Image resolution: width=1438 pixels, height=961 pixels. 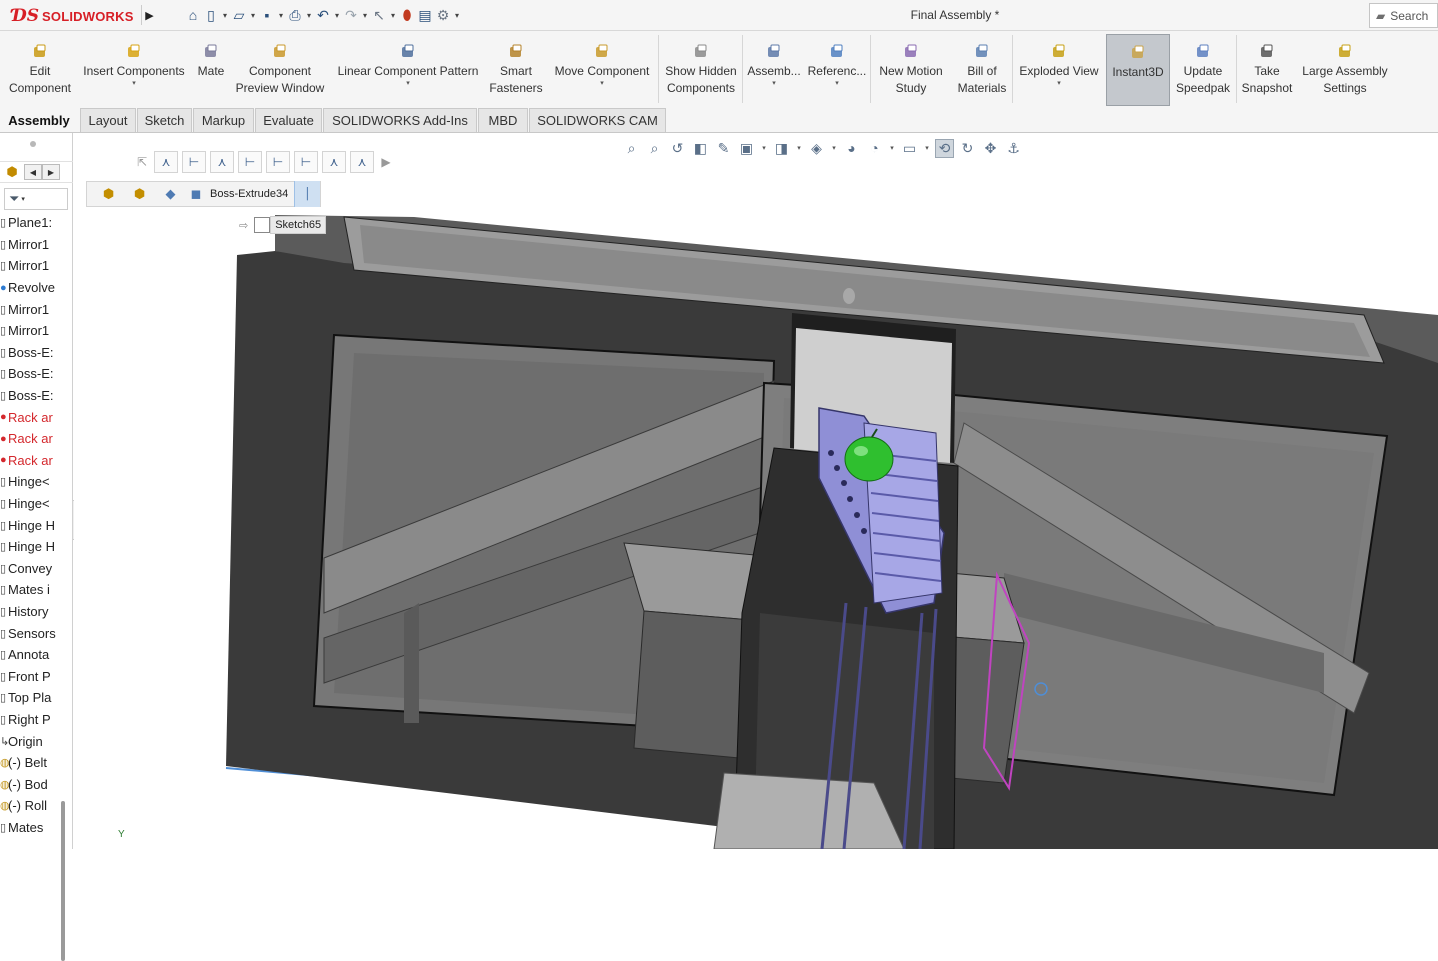 I want to click on tree-item: ↳ Origin, so click(x=30, y=741).